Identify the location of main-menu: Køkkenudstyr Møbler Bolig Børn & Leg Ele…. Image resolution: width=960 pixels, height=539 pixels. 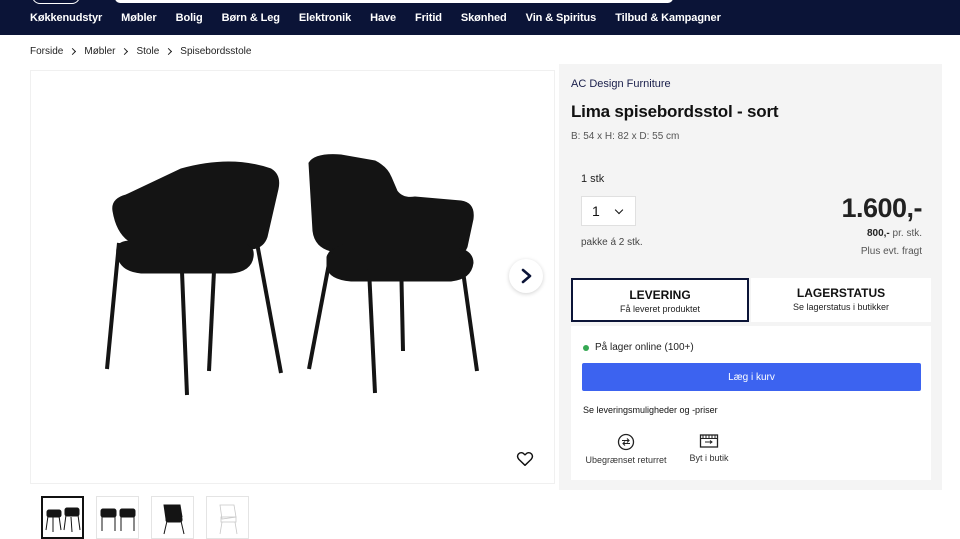
(385, 18).